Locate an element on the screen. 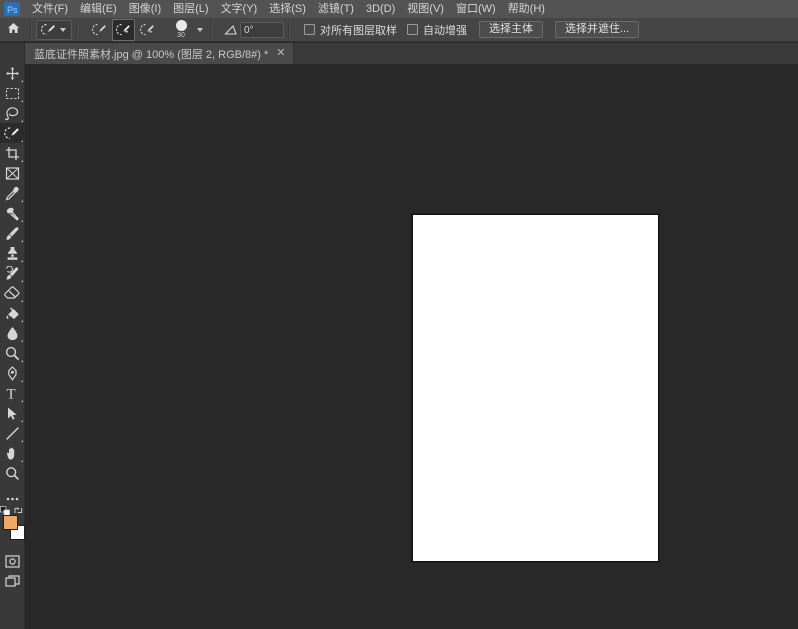 This screenshot has width=798, height=629. svg-text: T is located at coordinates (11, 394).